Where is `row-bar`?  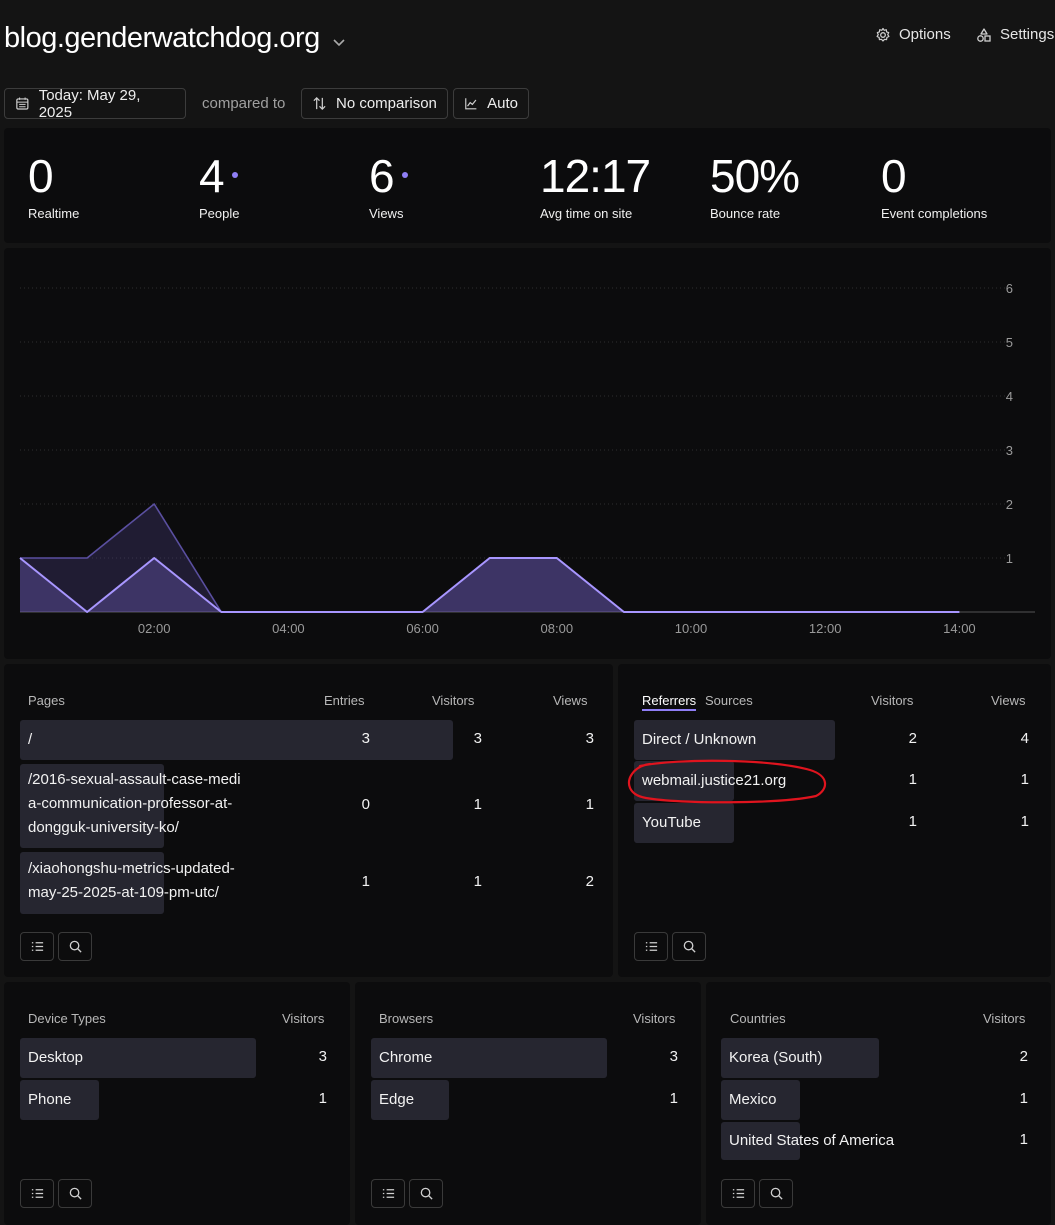 row-bar is located at coordinates (236, 740).